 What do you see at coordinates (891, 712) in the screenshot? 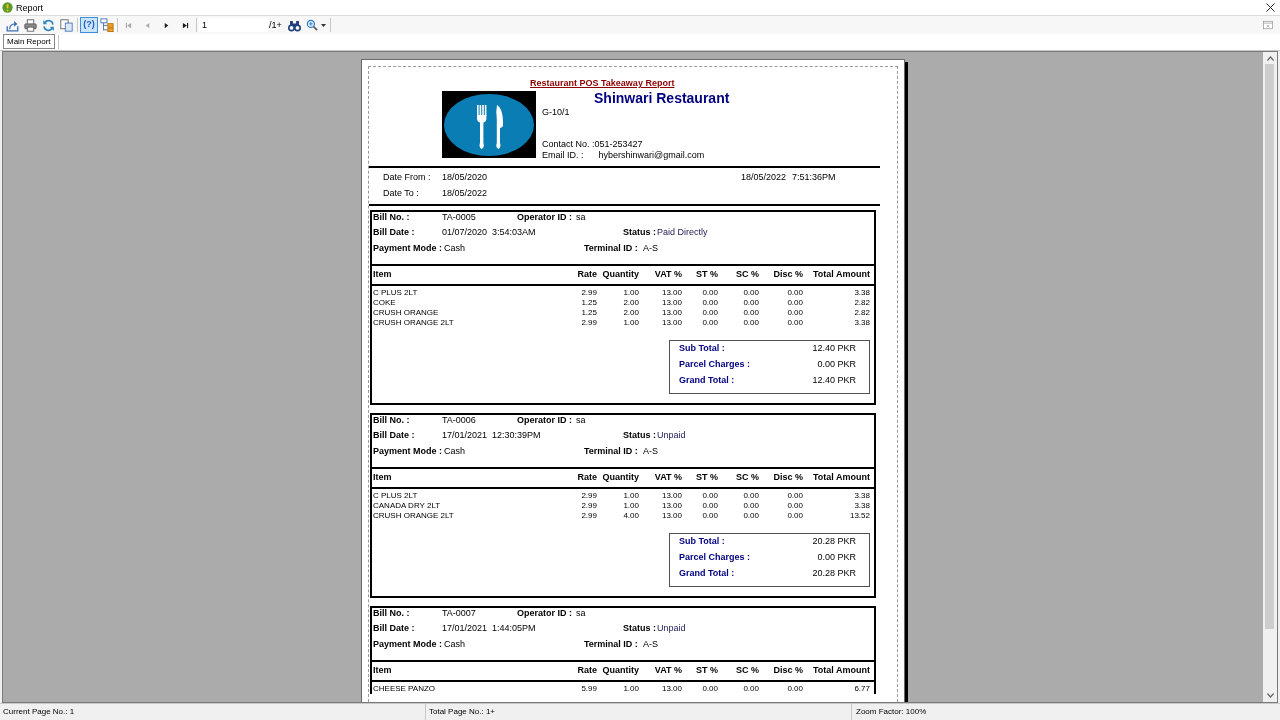
I see `status-text: Zoom Factor: 100%` at bounding box center [891, 712].